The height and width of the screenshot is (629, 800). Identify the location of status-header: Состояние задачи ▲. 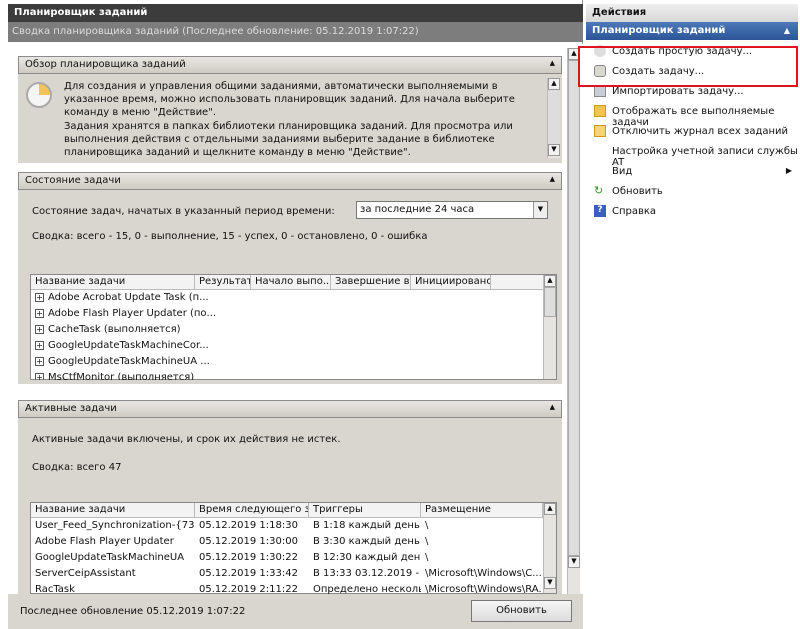
(290, 181).